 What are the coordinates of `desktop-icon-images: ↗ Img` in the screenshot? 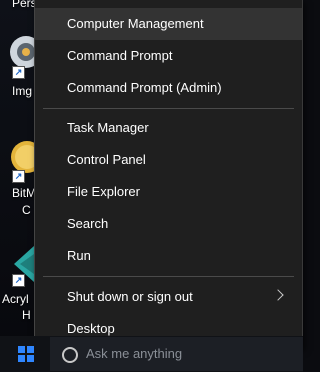 It's located at (17, 63).